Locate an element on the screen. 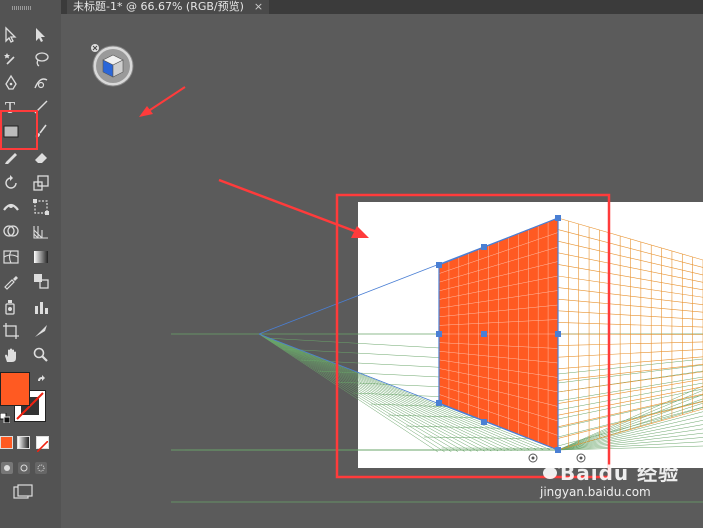 This screenshot has width=703, height=528. mesh-tool-icon is located at coordinates (11, 257).